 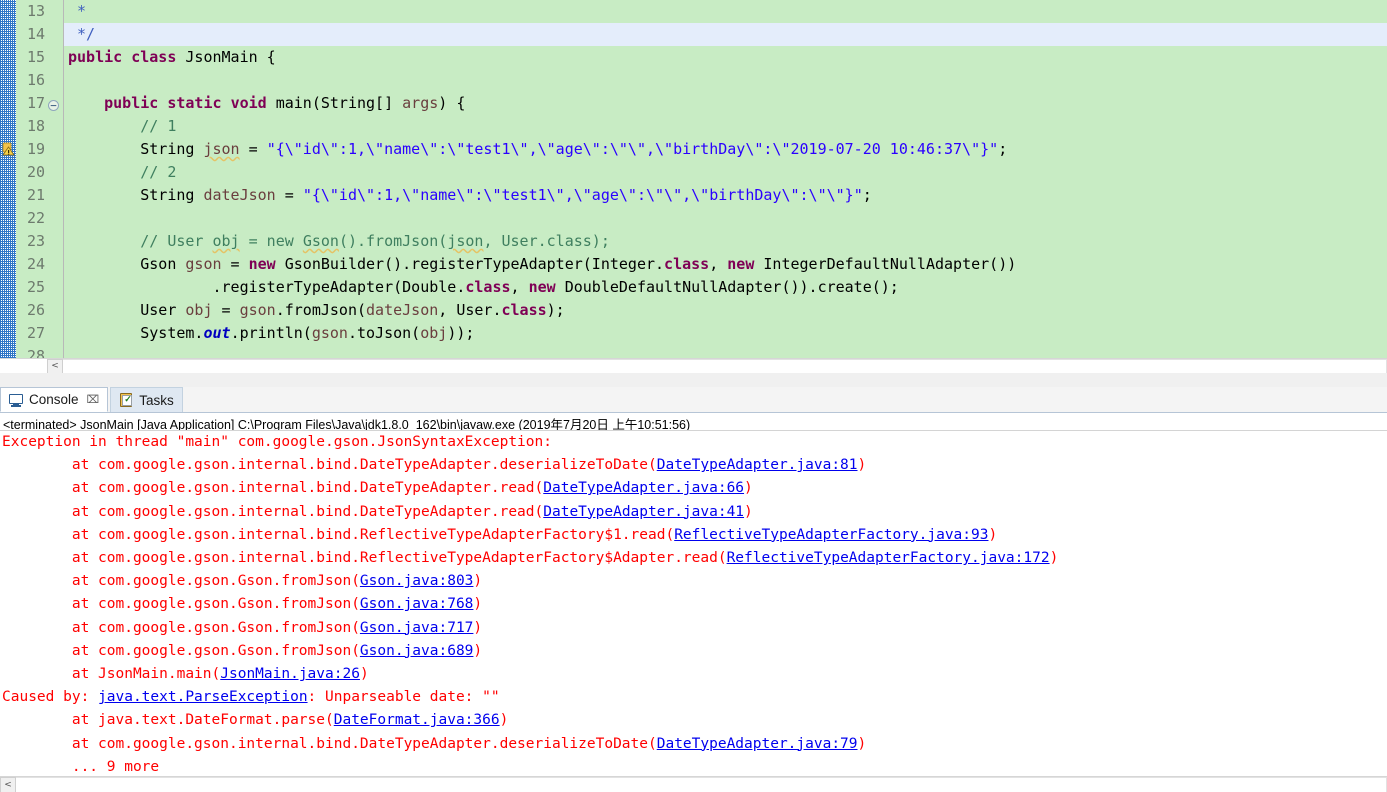 What do you see at coordinates (35, 172) in the screenshot?
I see `line-number: 20` at bounding box center [35, 172].